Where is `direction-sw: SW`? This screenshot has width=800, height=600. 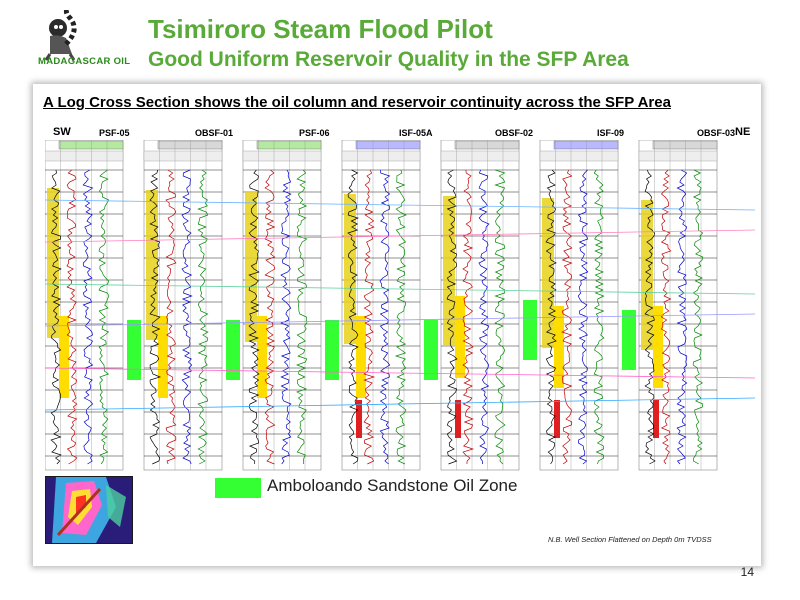 direction-sw: SW is located at coordinates (62, 132).